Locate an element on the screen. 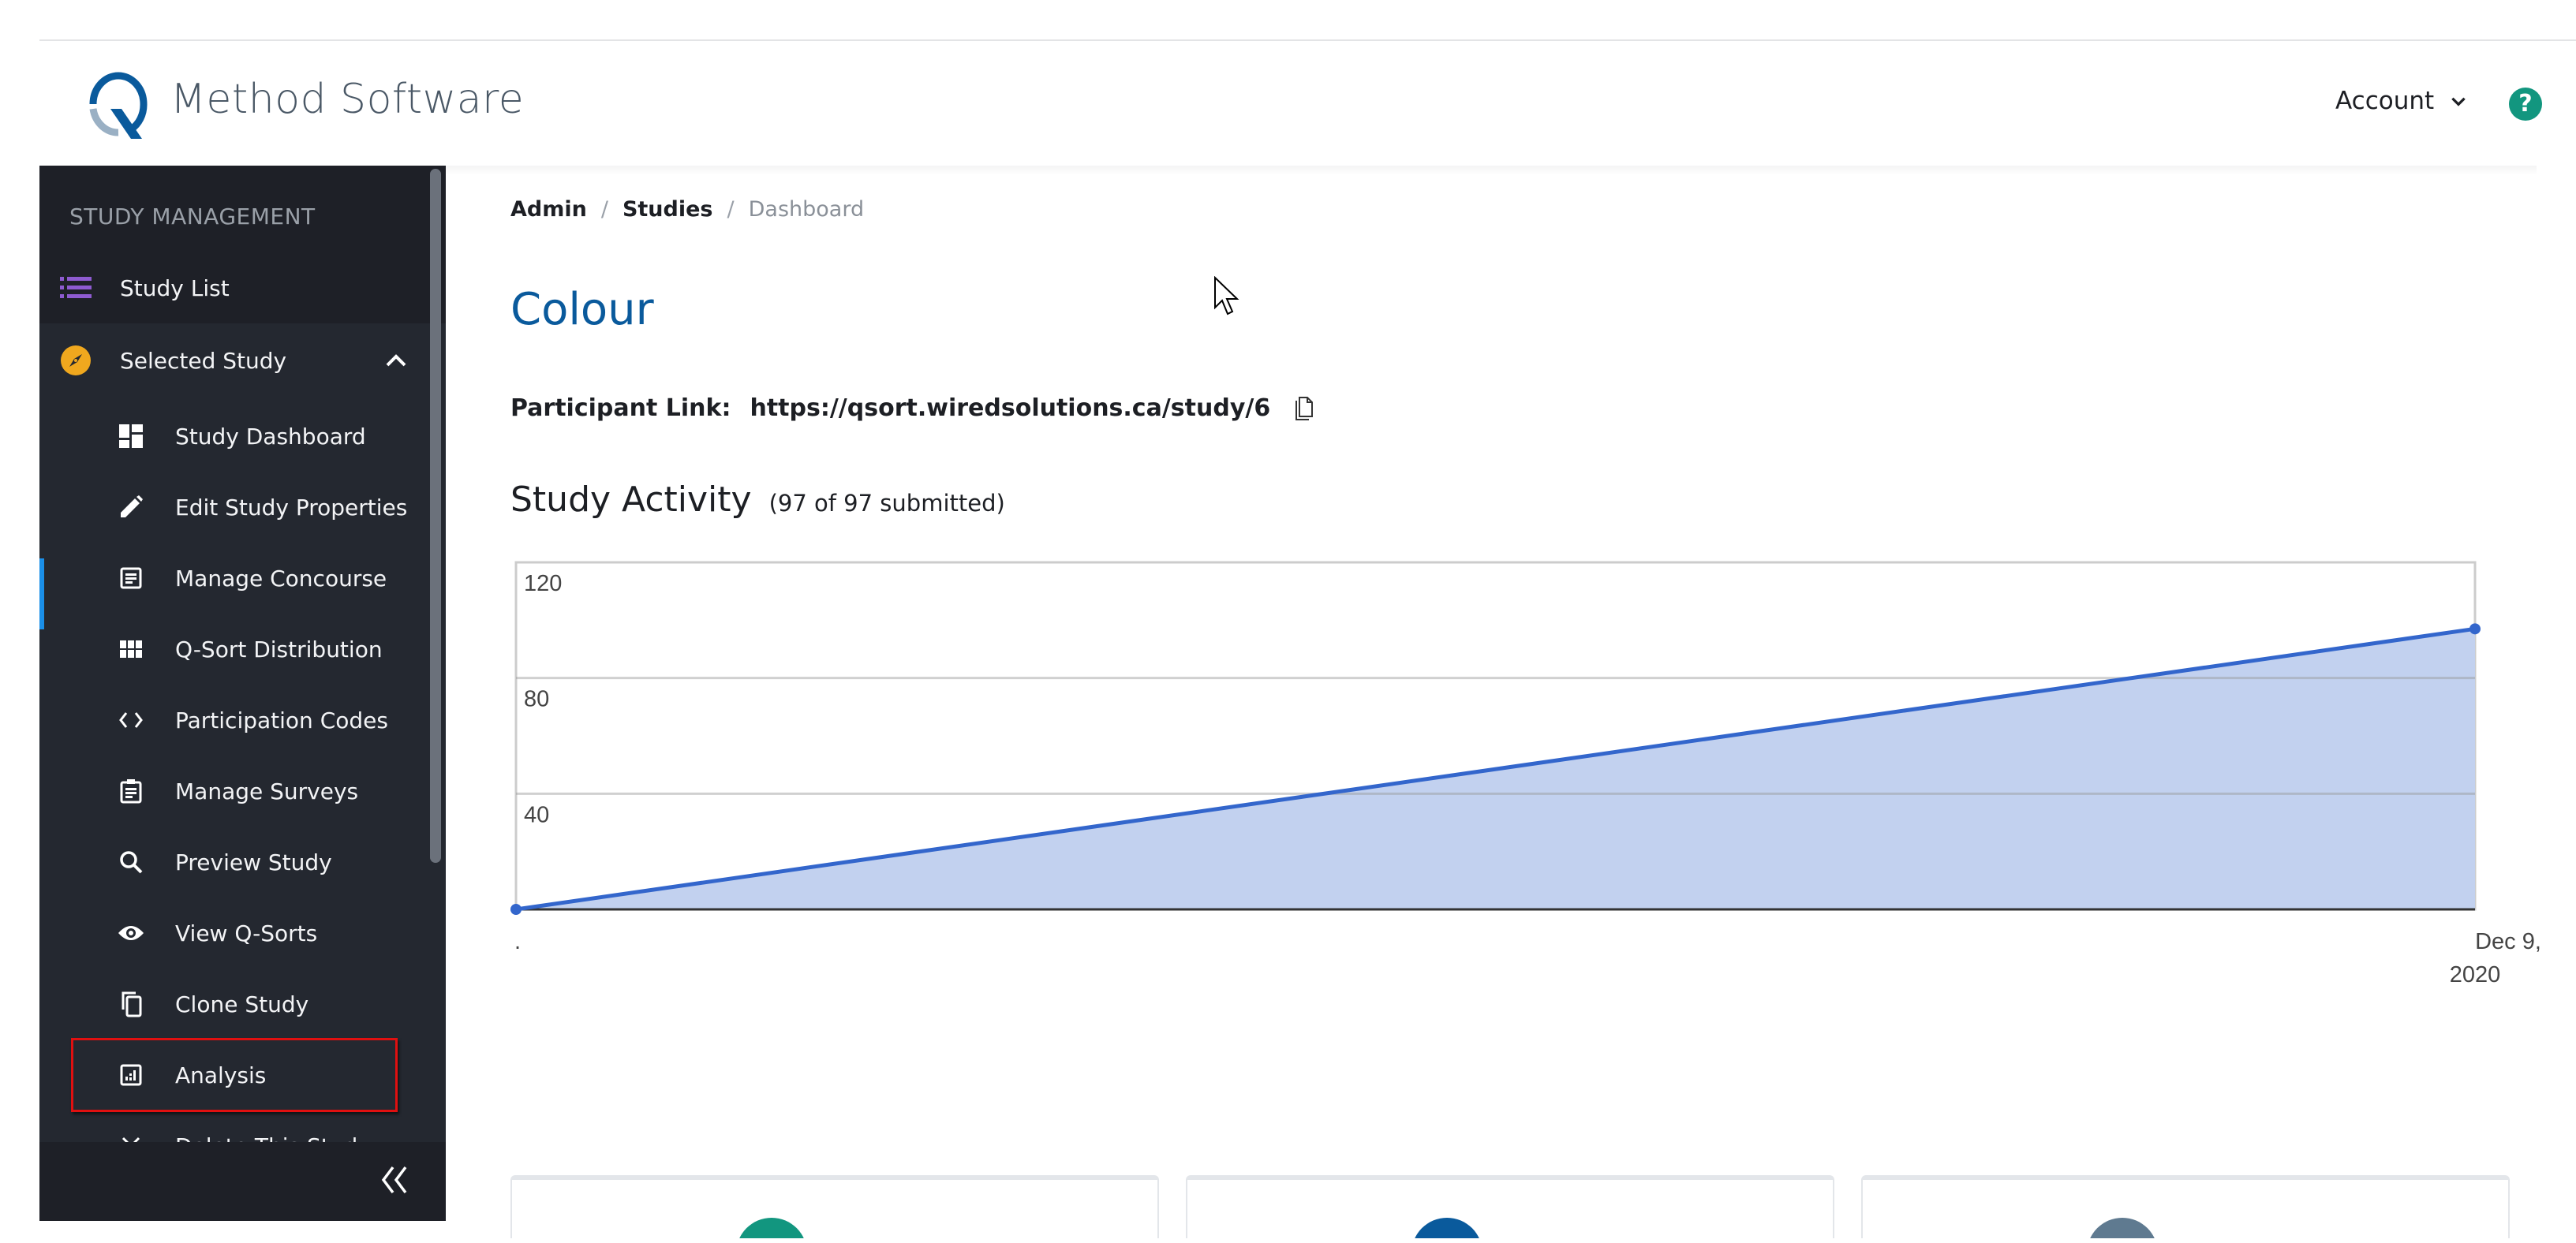  sidebar-item-label: Manage Surveys is located at coordinates (267, 791).